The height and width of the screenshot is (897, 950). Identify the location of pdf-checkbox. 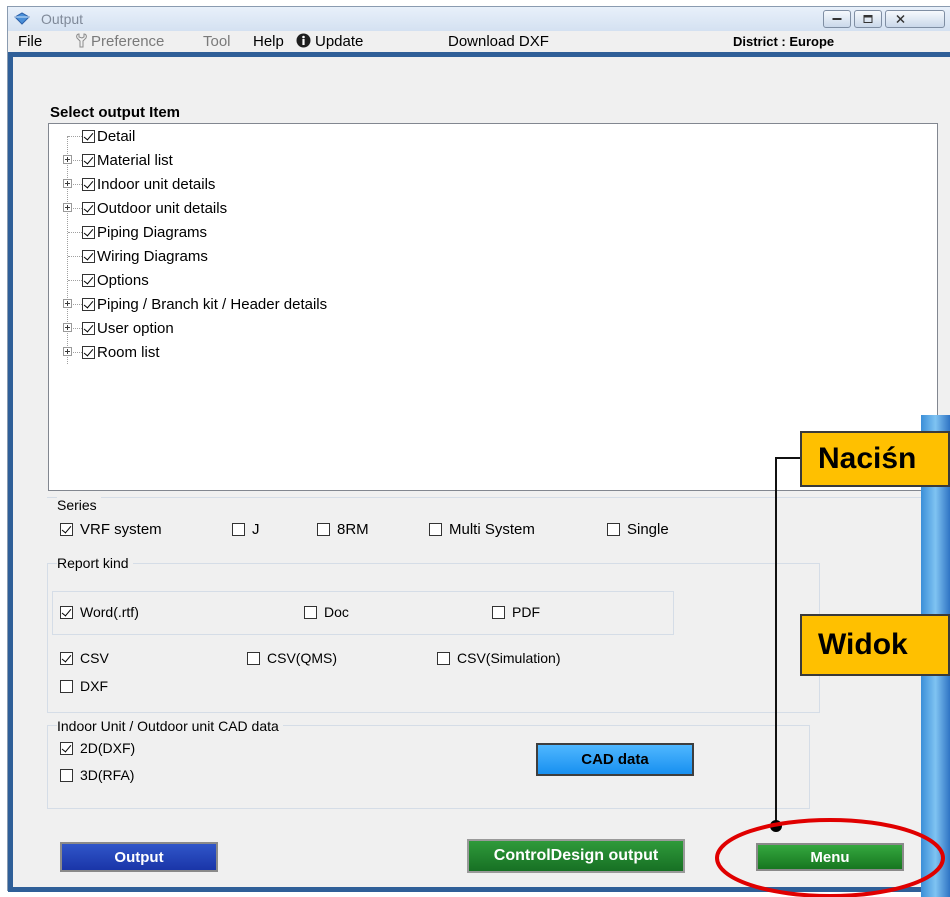
(498, 612).